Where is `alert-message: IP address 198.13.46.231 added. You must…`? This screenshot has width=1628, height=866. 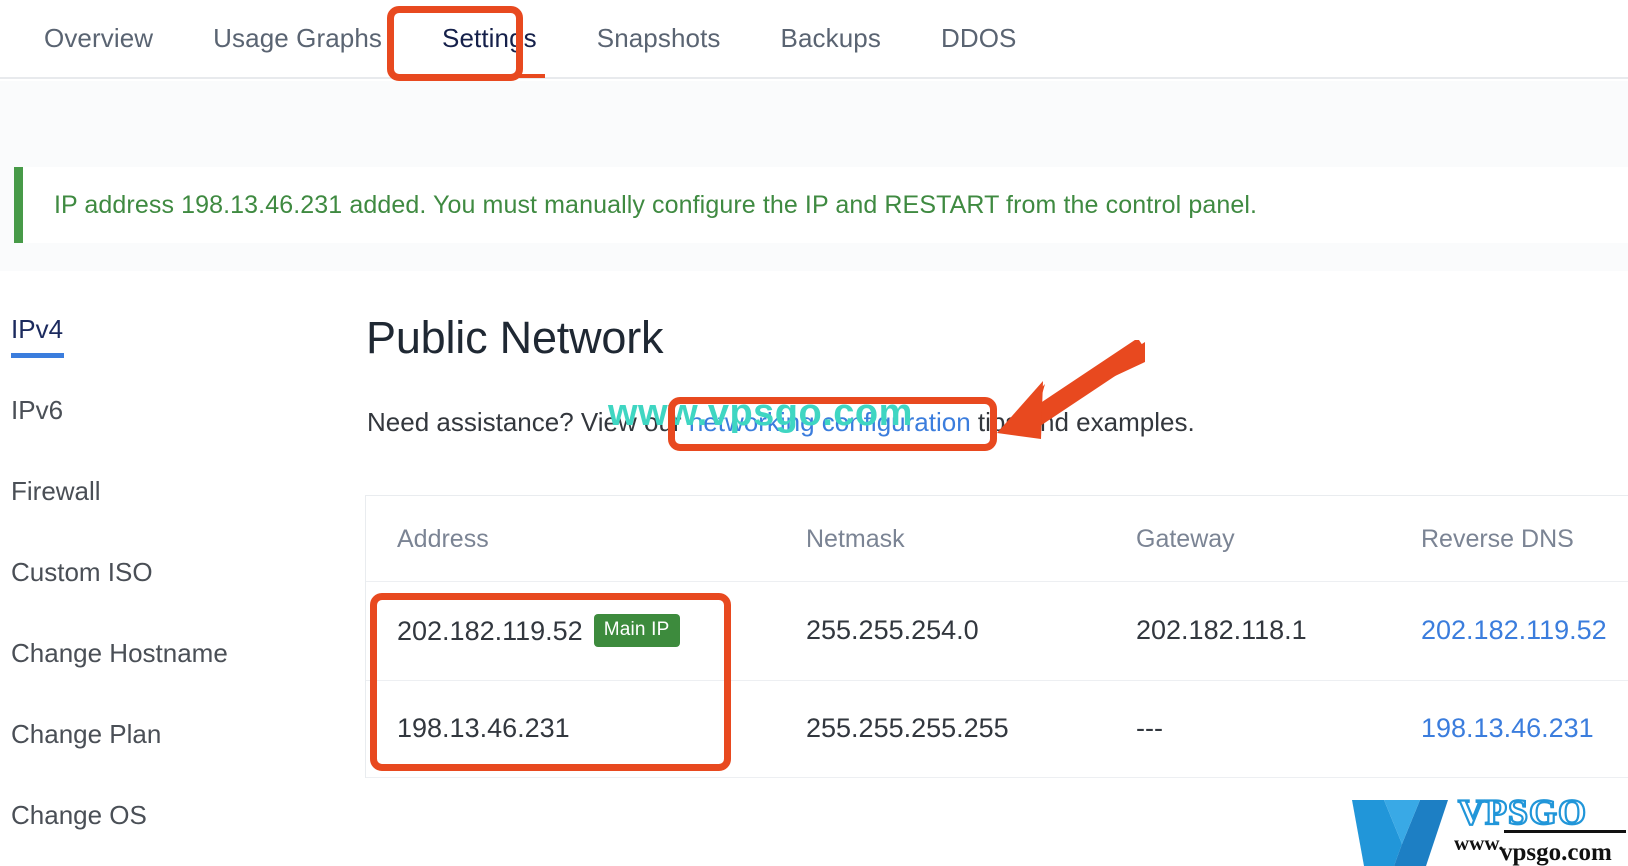
alert-message: IP address 198.13.46.231 added. You must… is located at coordinates (656, 204).